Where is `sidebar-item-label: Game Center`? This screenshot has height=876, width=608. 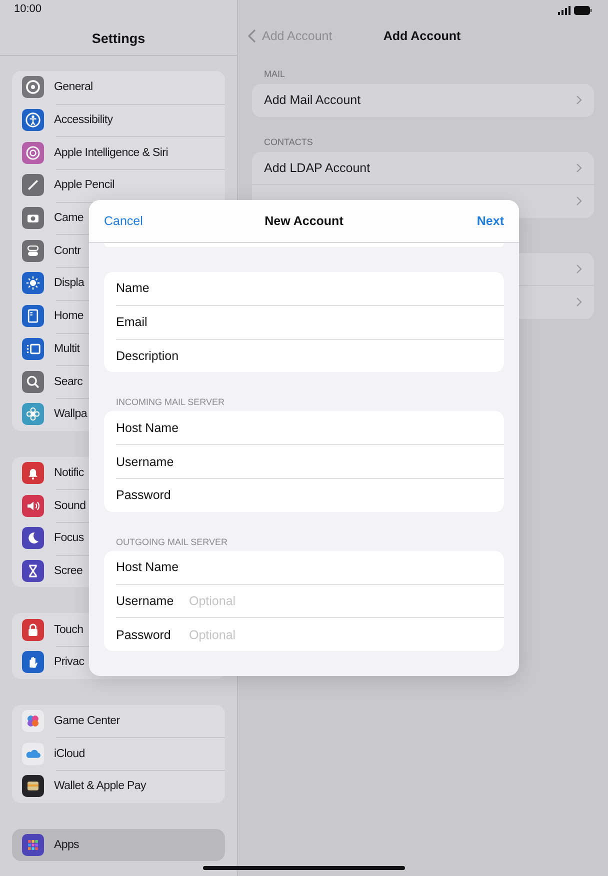
sidebar-item-label: Game Center is located at coordinates (87, 721).